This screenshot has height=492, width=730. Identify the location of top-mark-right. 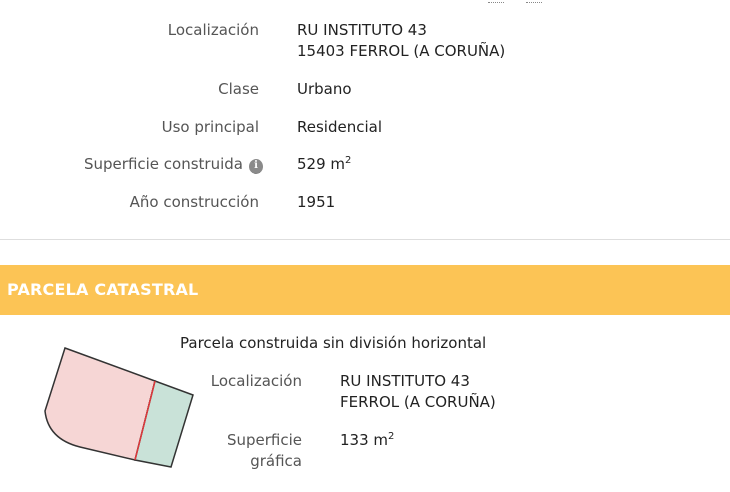
(534, 1).